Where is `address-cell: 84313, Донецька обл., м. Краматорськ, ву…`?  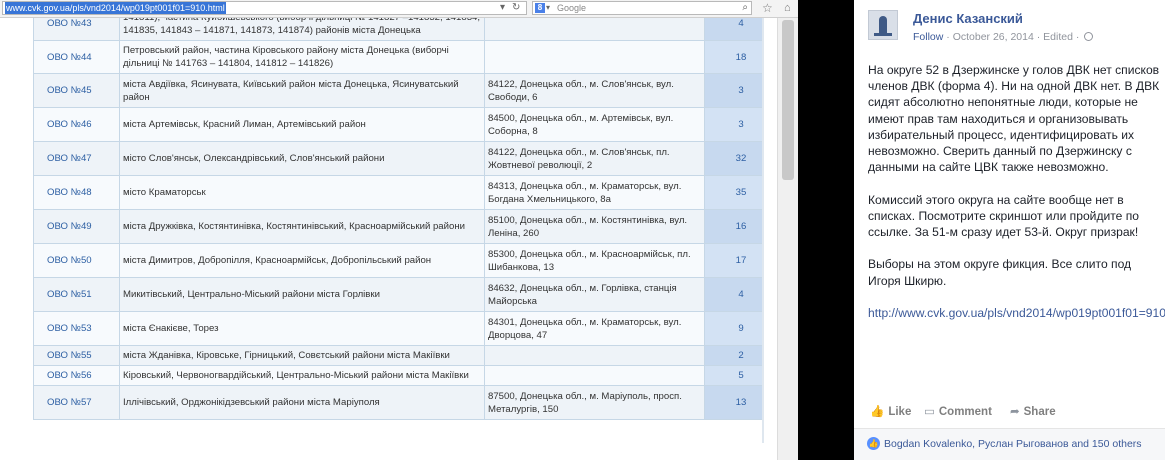
address-cell: 84313, Донецька обл., м. Краматорськ, ву… is located at coordinates (594, 192).